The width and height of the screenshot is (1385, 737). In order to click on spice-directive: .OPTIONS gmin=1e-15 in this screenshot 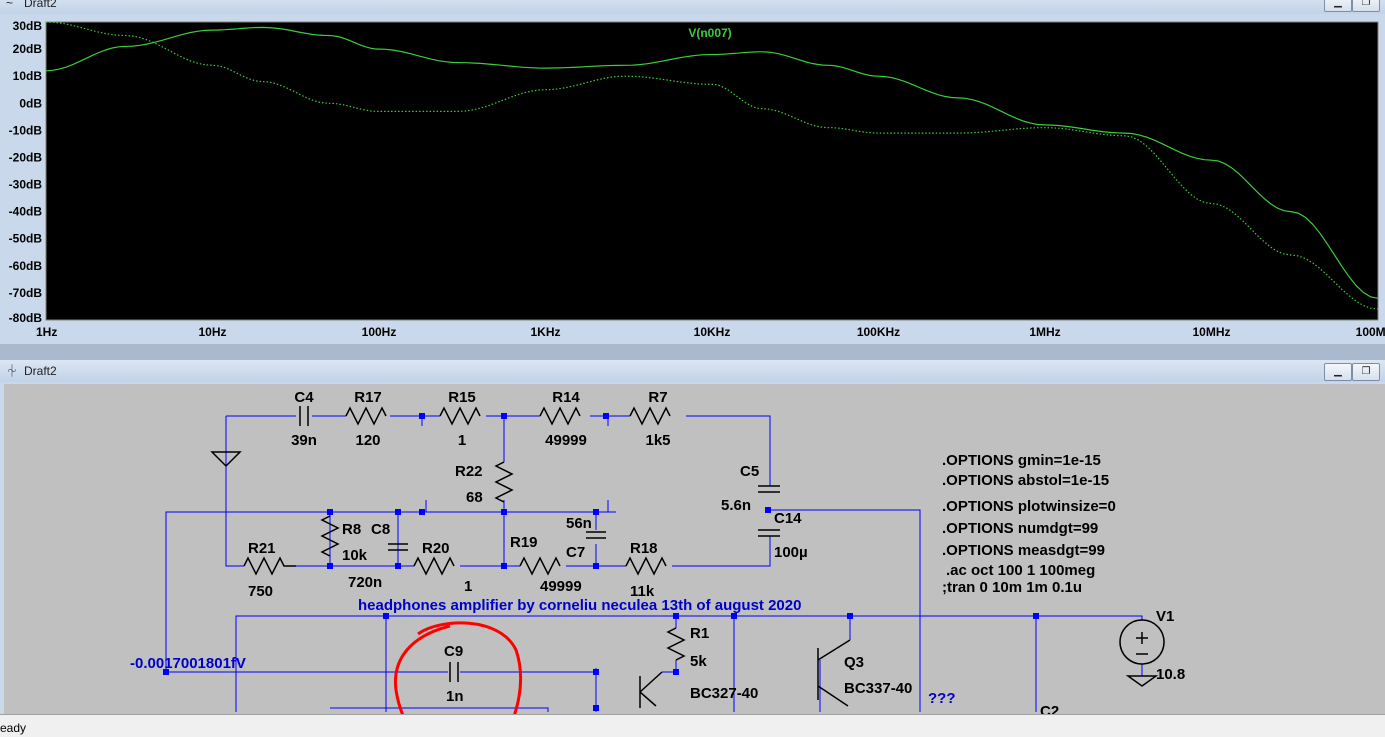, I will do `click(1021, 460)`.